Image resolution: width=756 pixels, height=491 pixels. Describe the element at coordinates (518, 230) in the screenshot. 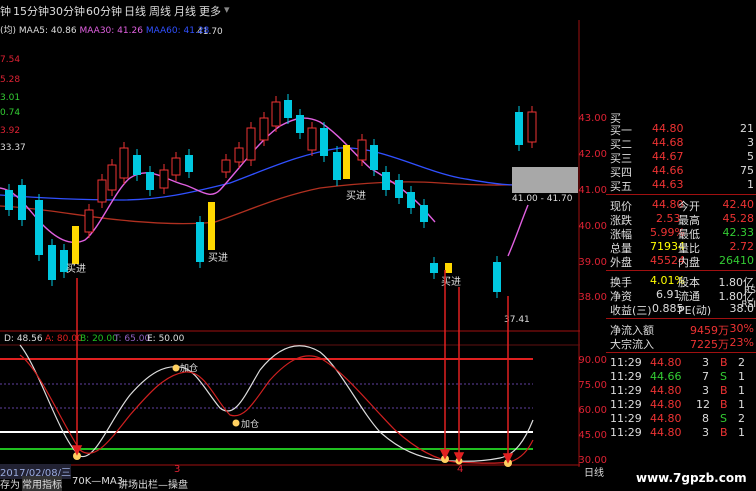

I see `ma5-line-tail` at that location.